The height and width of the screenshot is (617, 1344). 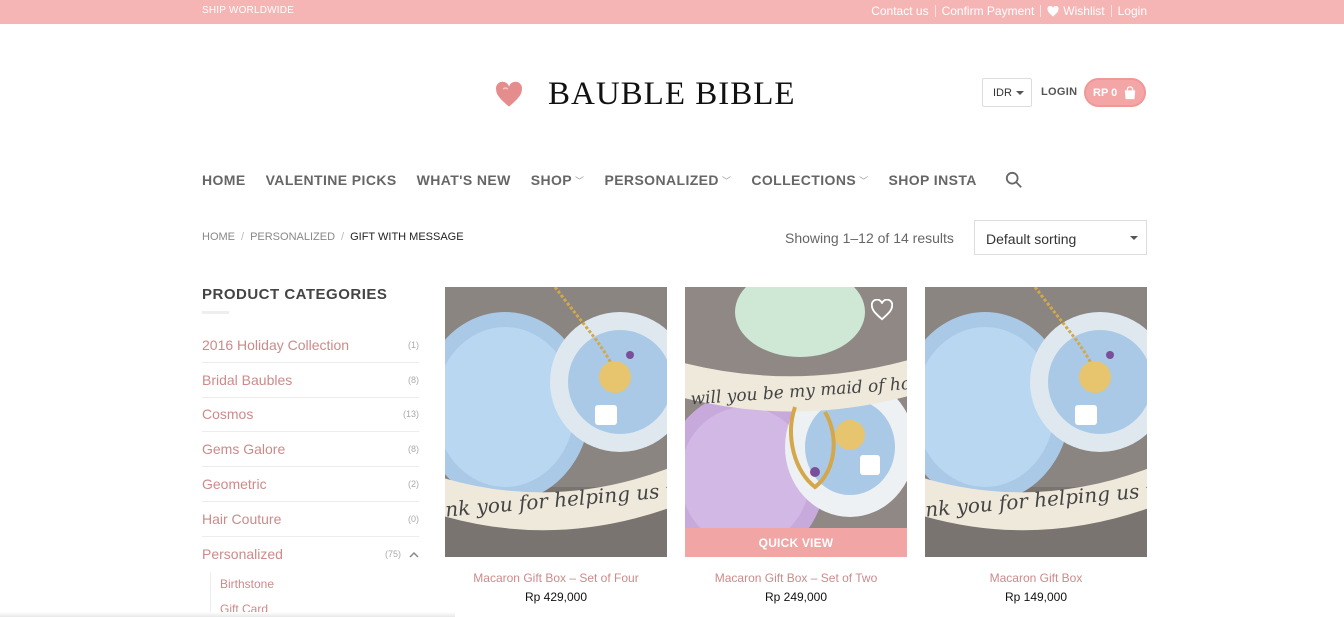 What do you see at coordinates (414, 554) in the screenshot?
I see `chevron-up-icon` at bounding box center [414, 554].